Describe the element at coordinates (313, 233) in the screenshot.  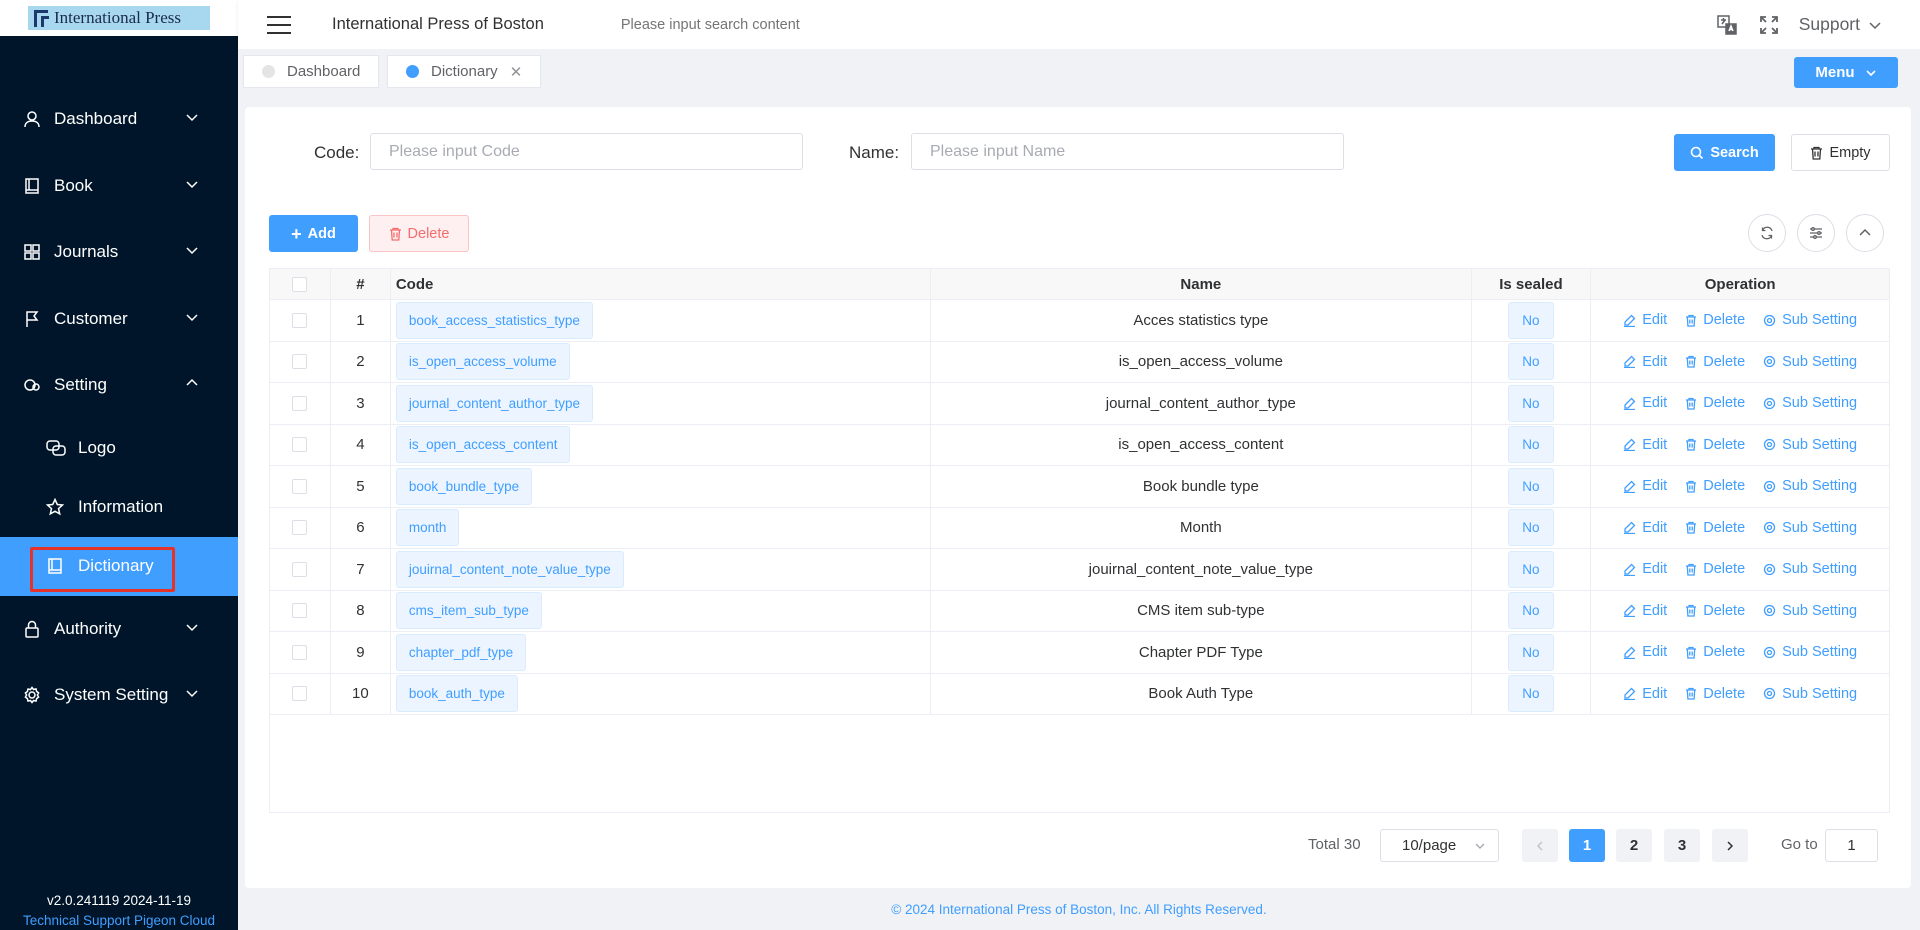
I see `add-button: + Add` at that location.